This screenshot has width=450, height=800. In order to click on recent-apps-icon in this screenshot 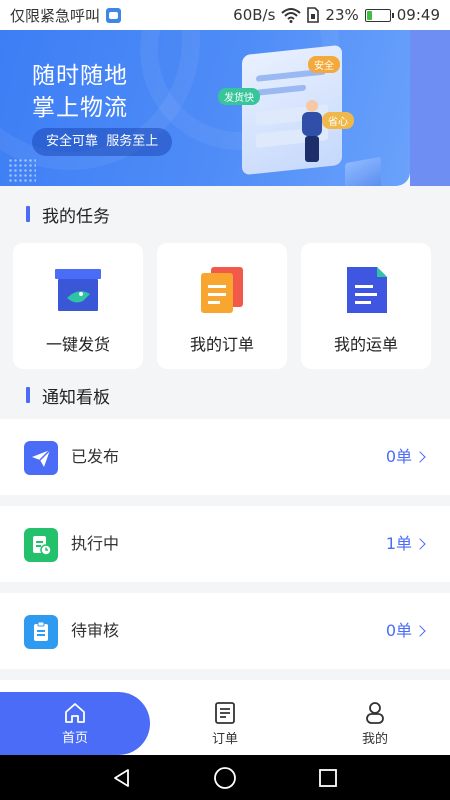, I will do `click(328, 778)`.